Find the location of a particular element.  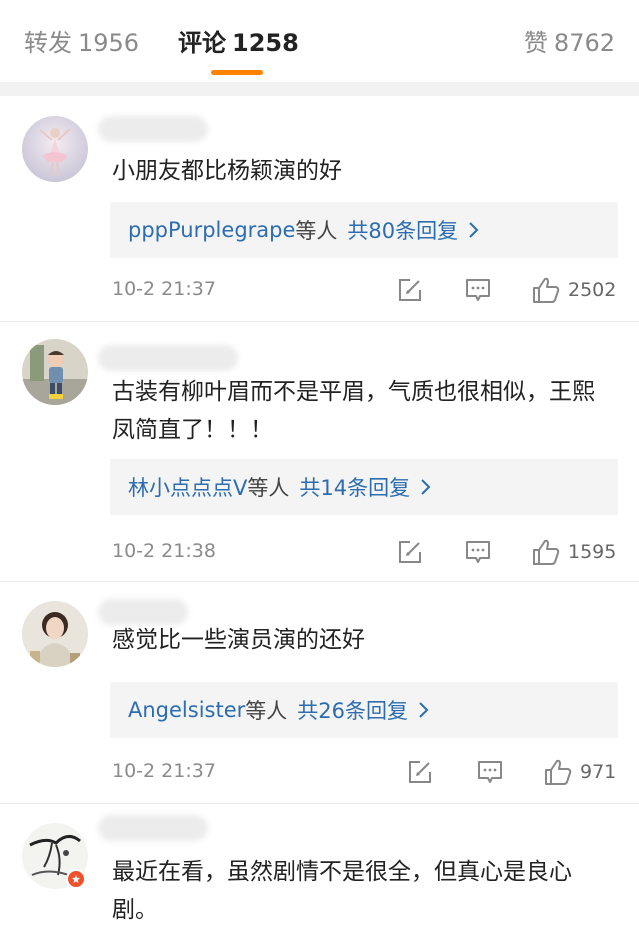

tab-likes: 赞 8762 is located at coordinates (569, 43).